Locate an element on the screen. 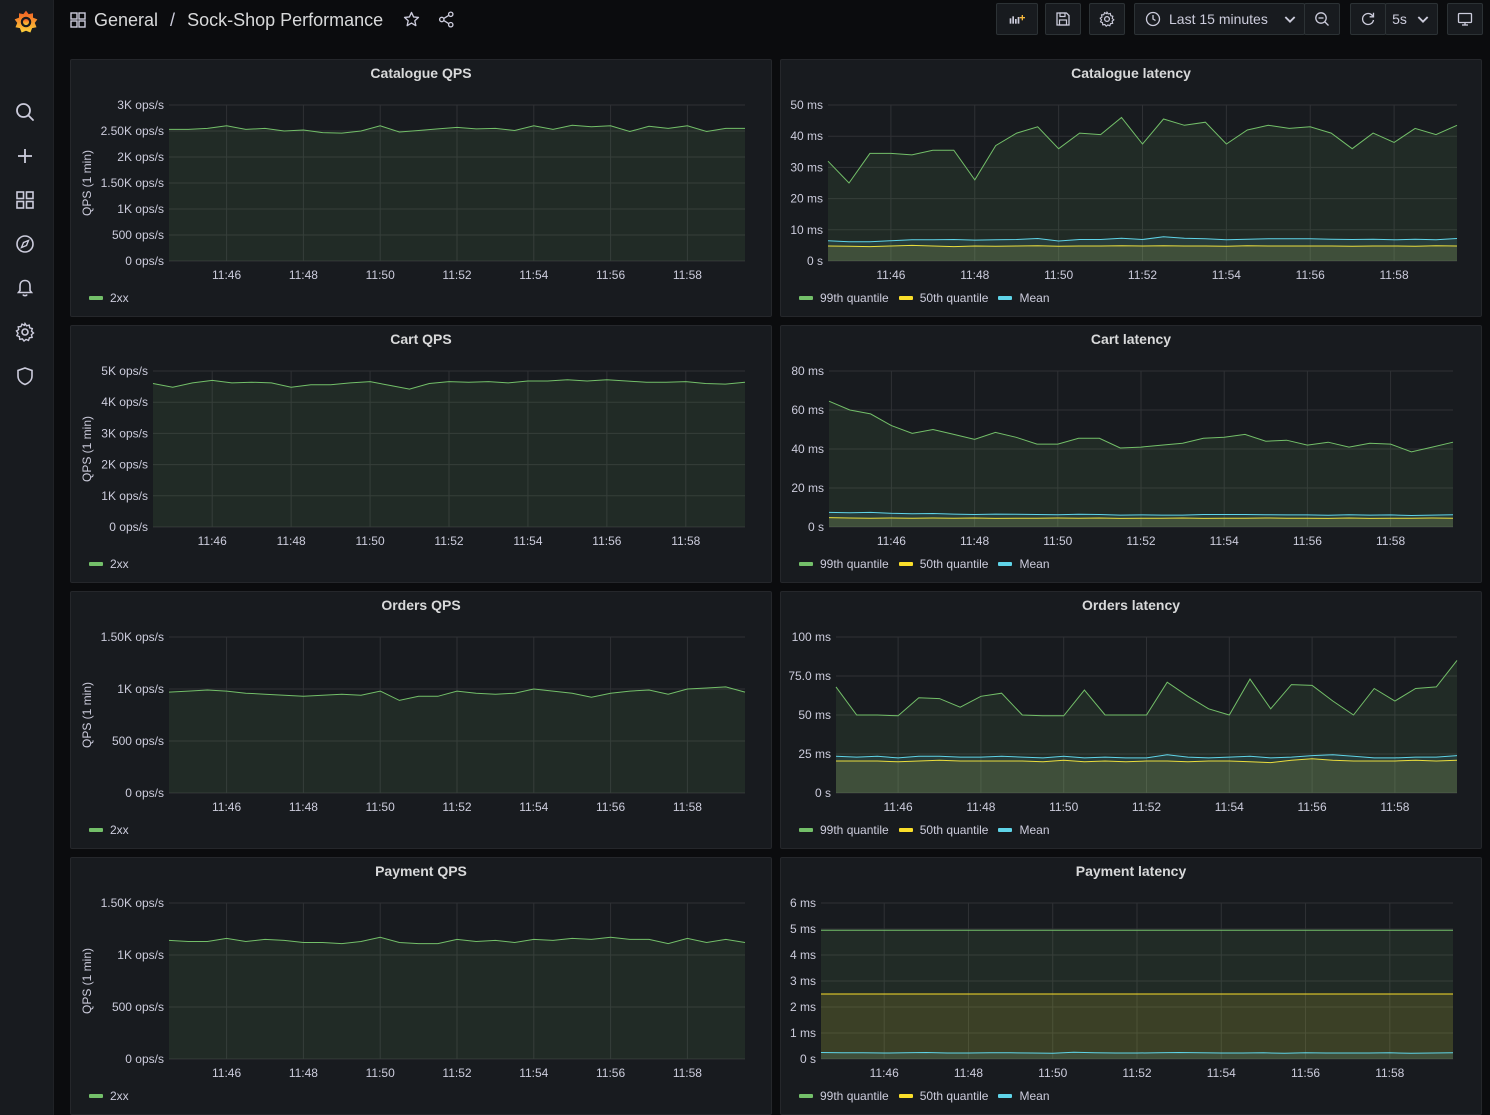 Image resolution: width=1490 pixels, height=1115 pixels. settings-icon is located at coordinates (1107, 19).